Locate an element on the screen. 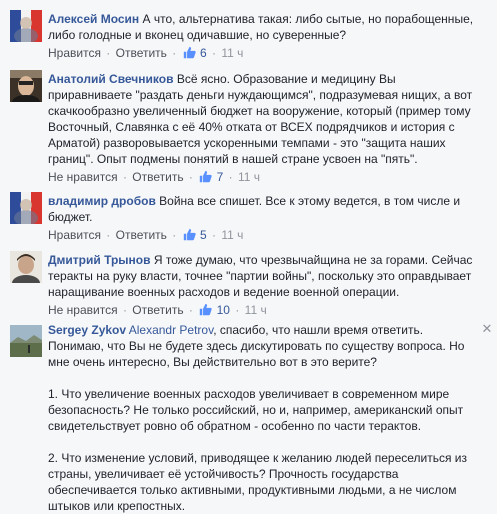 This screenshot has width=497, height=514. comment-author: владимир дробов is located at coordinates (102, 201).